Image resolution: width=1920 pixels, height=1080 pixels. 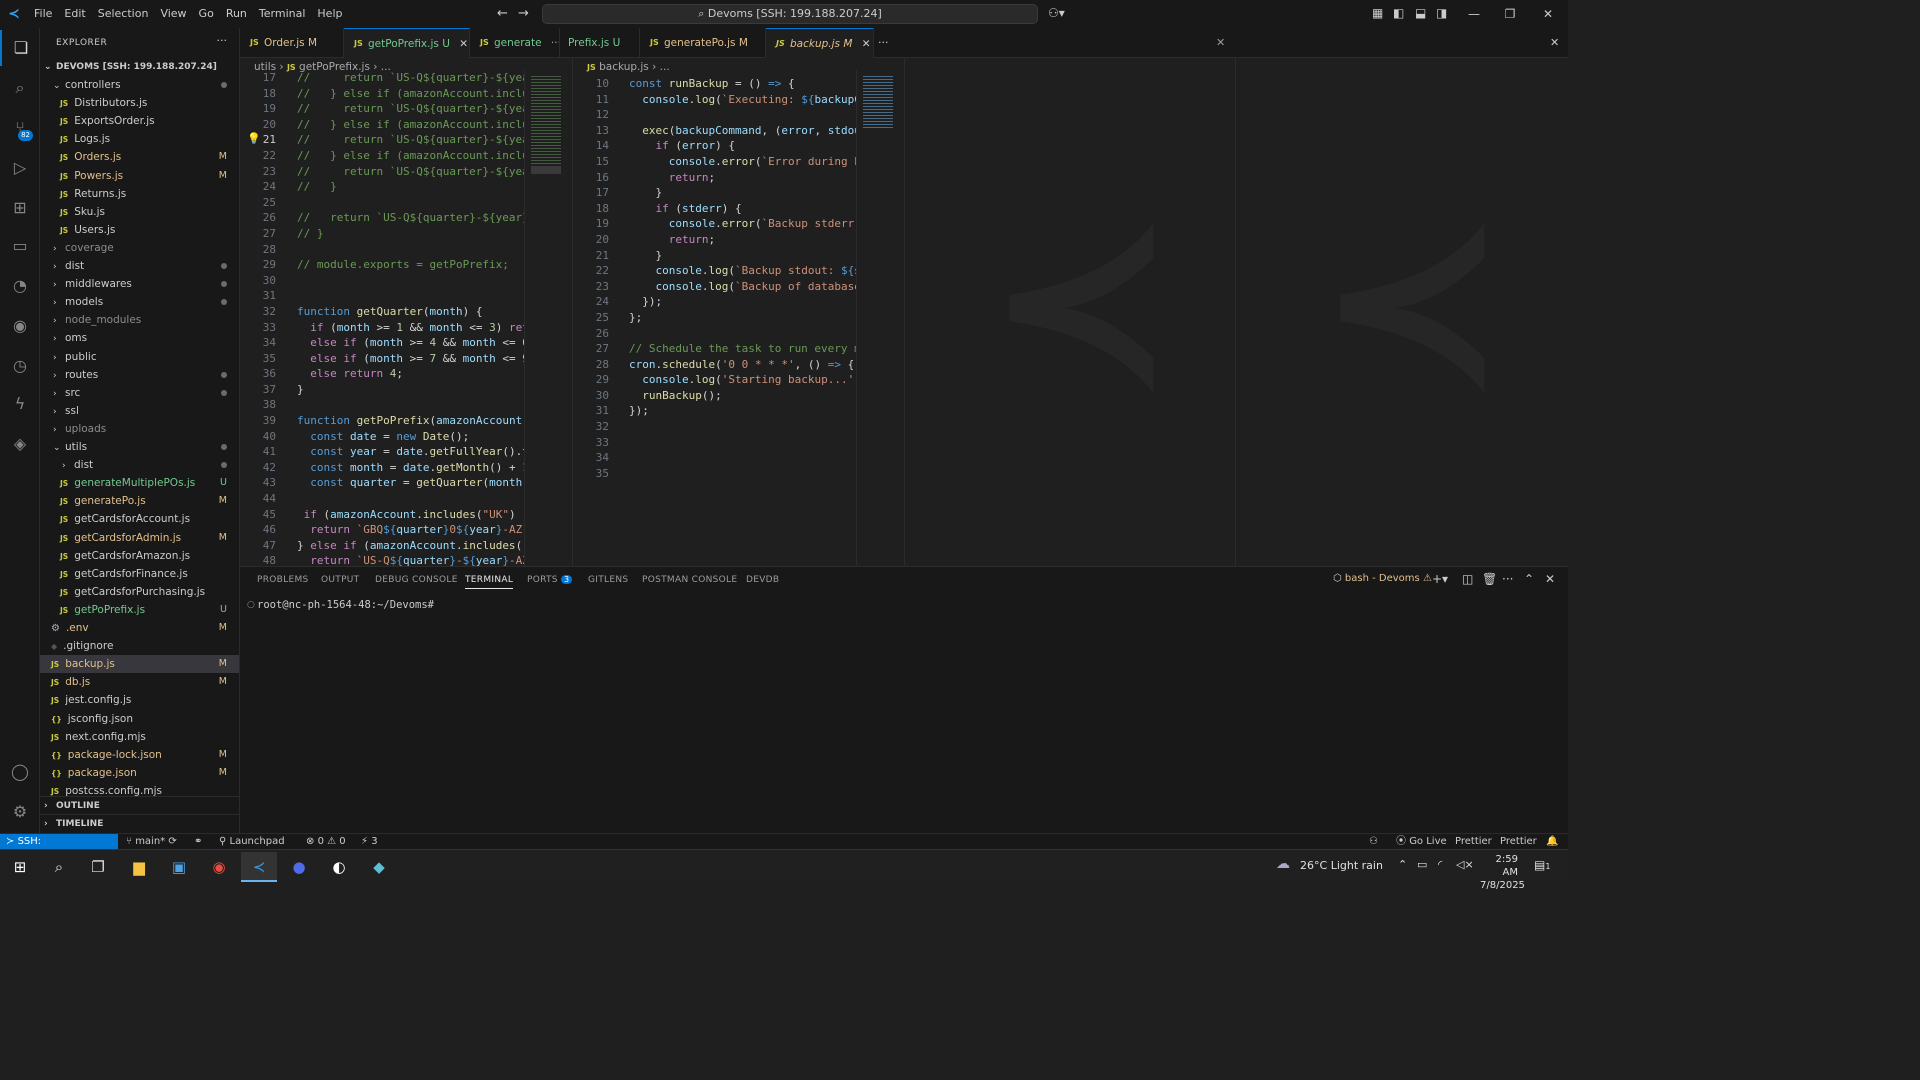 What do you see at coordinates (379, 867) in the screenshot?
I see `app-icon: ◆` at bounding box center [379, 867].